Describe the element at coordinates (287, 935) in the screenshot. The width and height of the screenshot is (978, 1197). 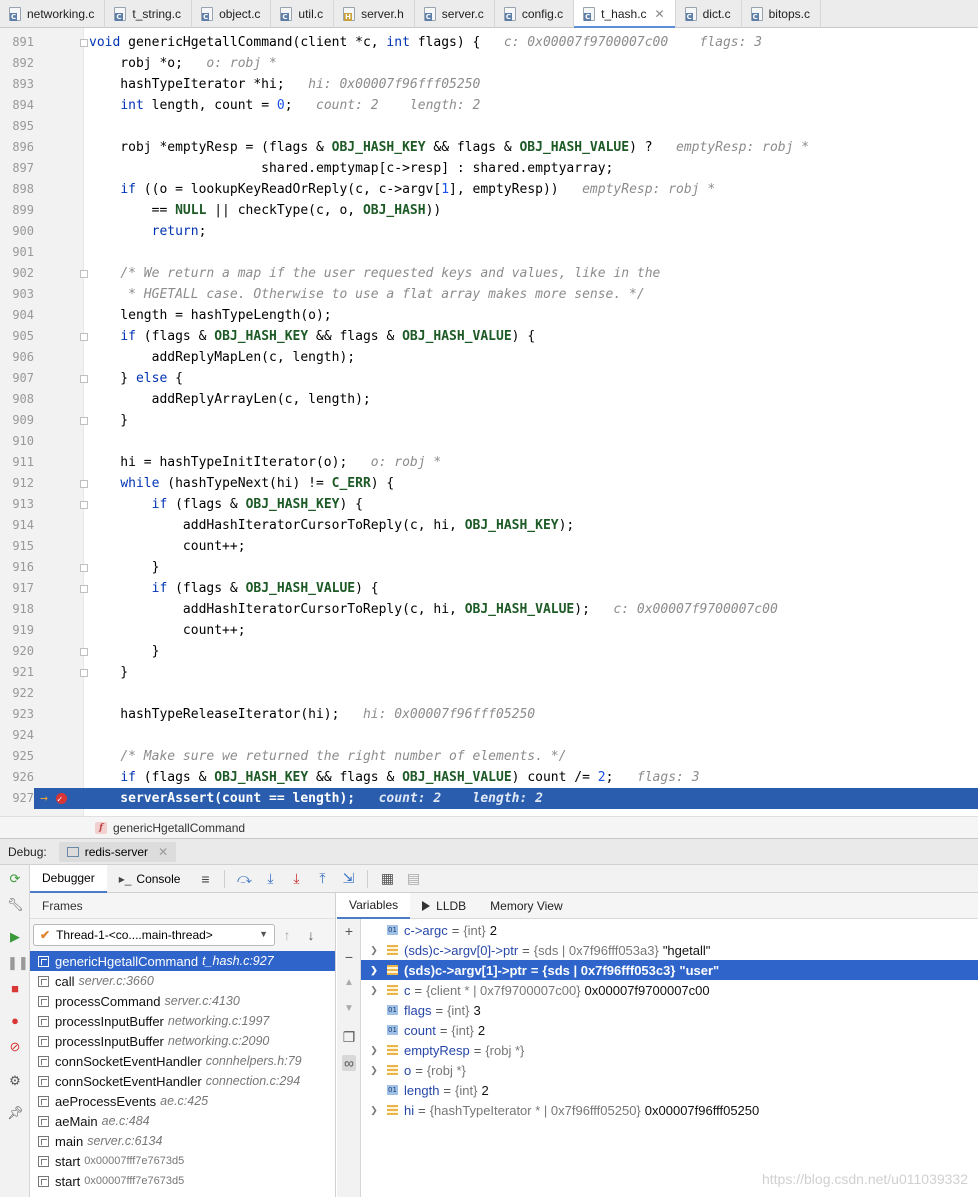
I see `frame-up-icon: ↑` at that location.